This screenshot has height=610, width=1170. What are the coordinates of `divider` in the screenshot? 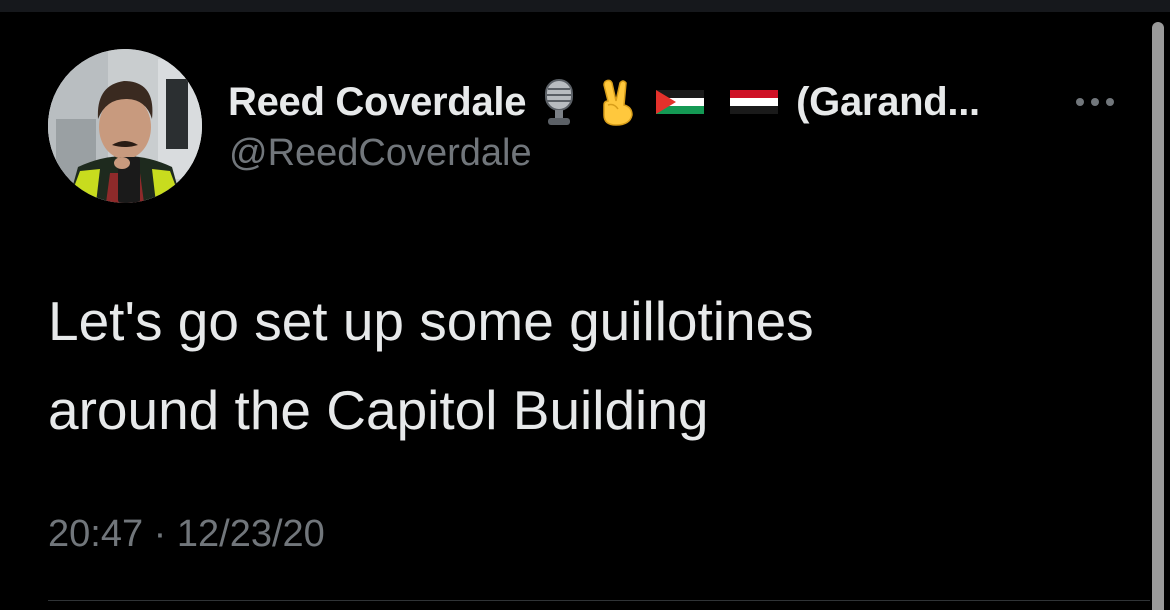 It's located at (599, 600).